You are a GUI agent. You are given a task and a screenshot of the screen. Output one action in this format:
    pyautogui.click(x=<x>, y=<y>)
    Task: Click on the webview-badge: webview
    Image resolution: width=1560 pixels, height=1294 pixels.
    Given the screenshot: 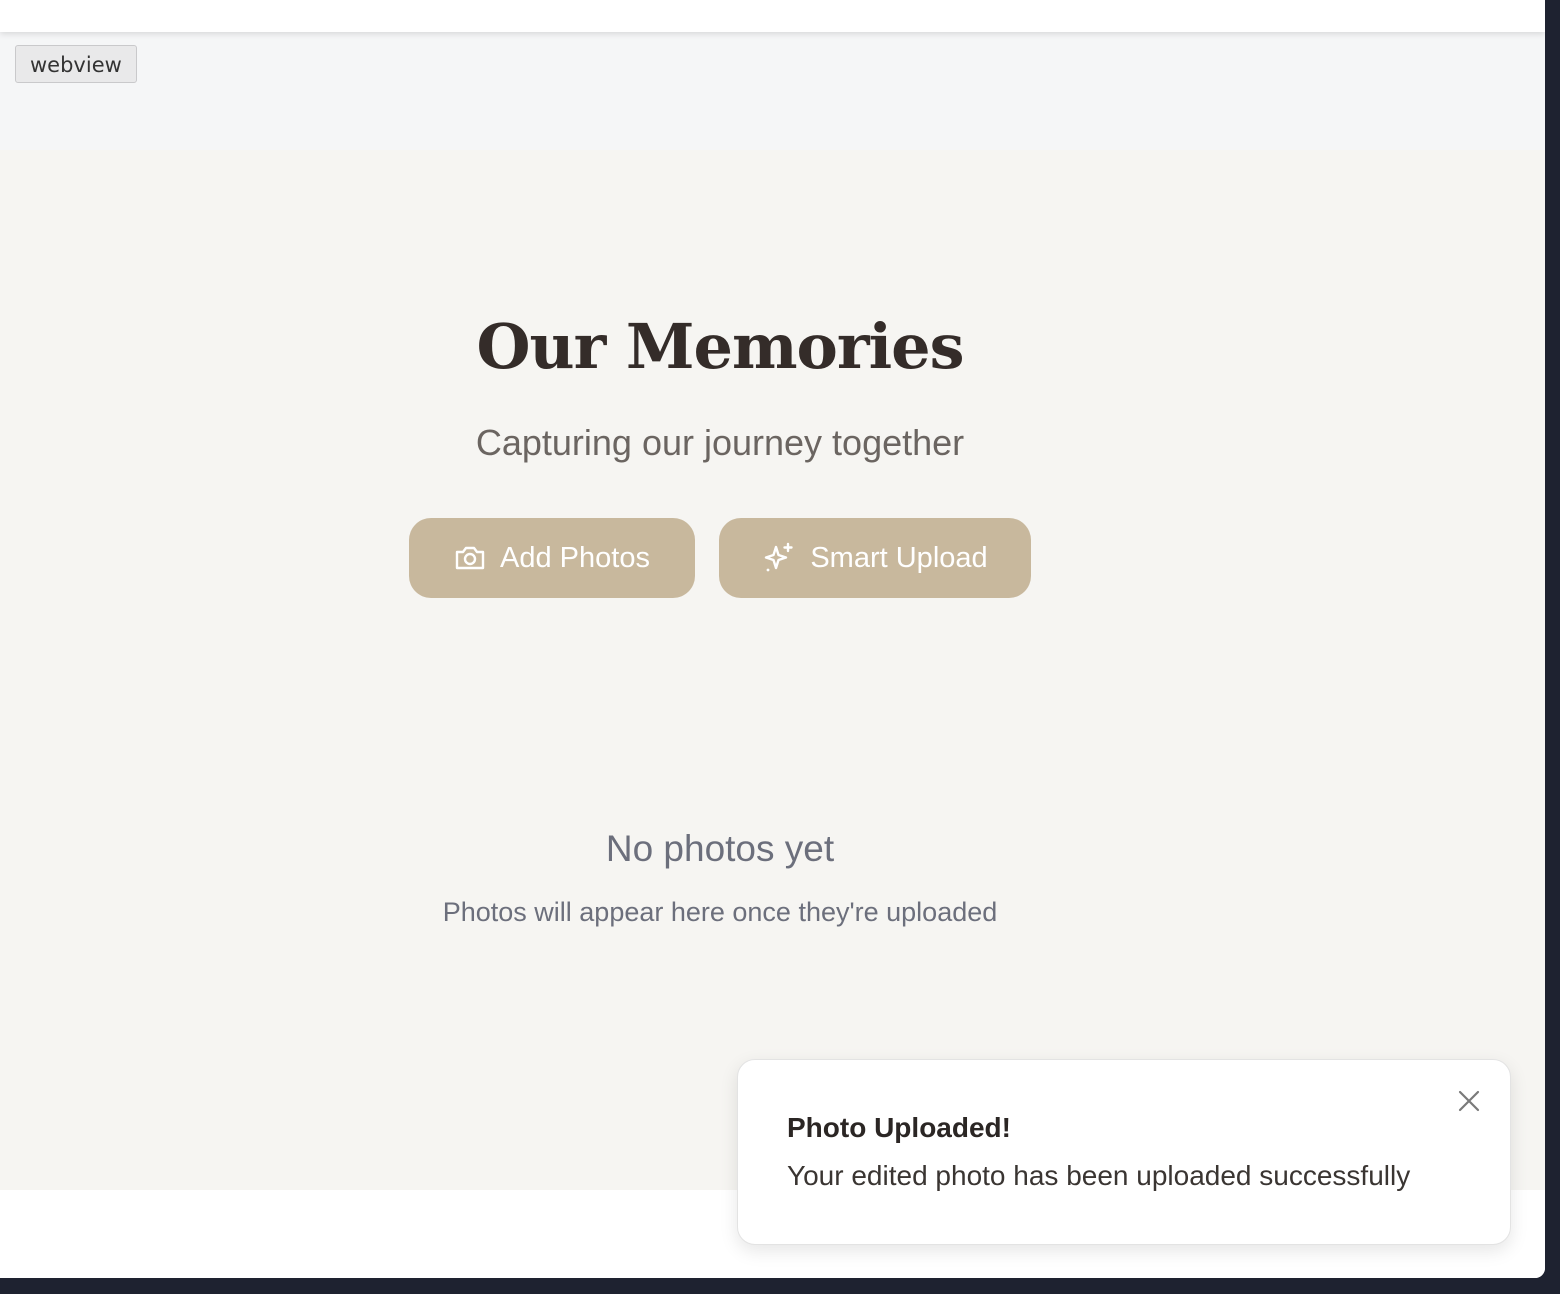 What is the action you would take?
    pyautogui.click(x=76, y=64)
    